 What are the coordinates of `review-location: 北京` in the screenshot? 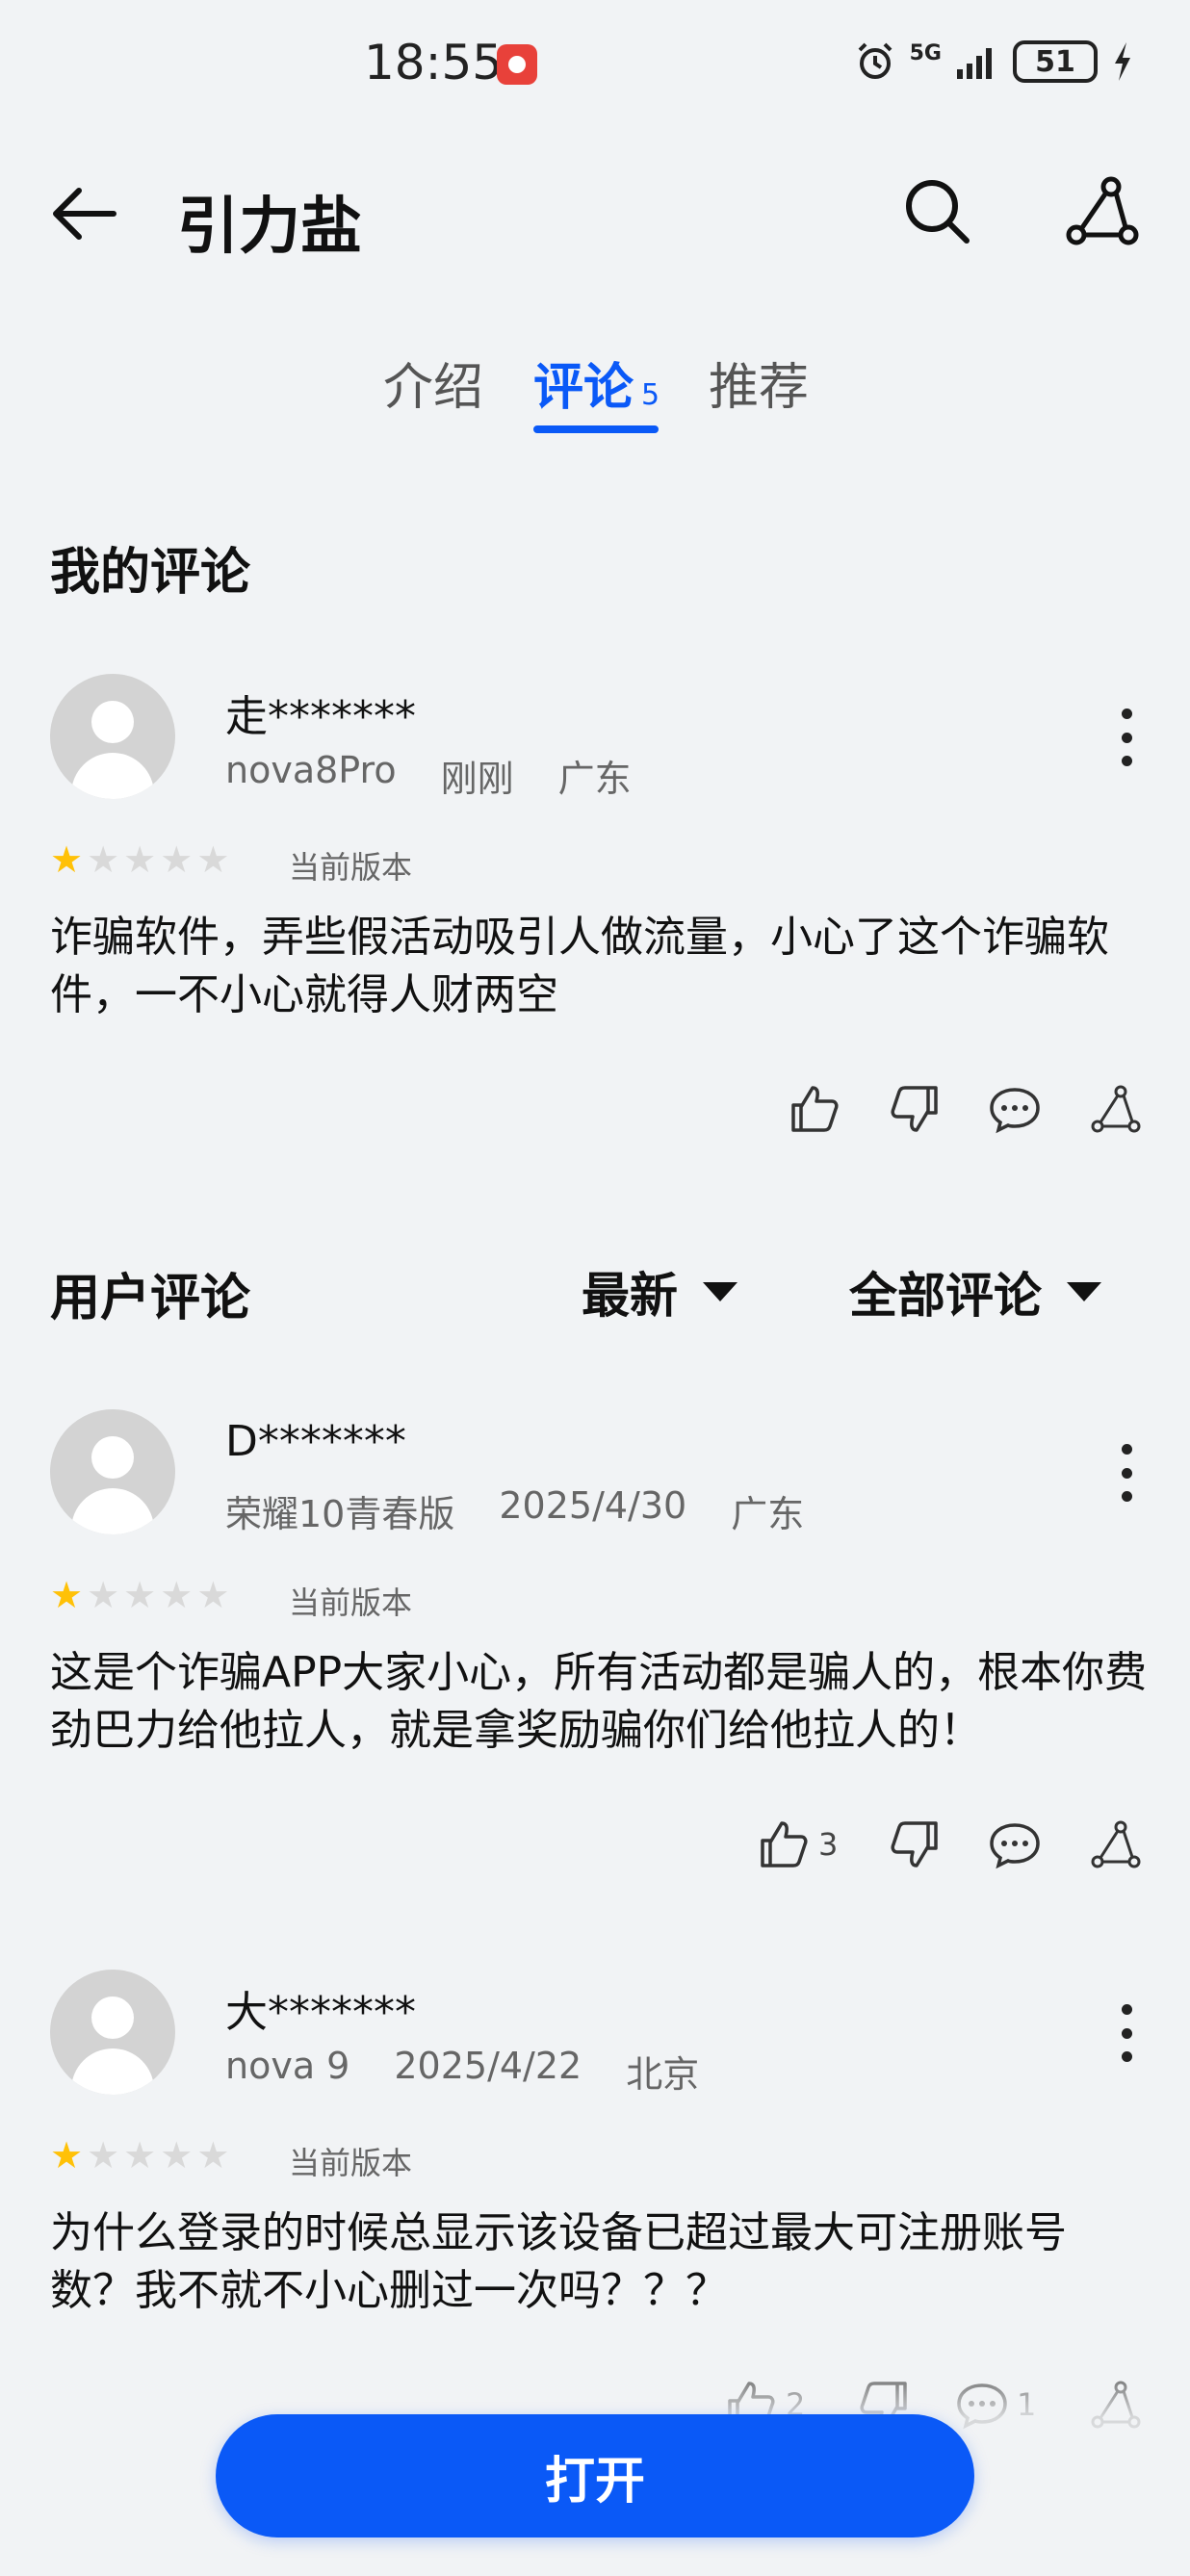 It's located at (663, 2074).